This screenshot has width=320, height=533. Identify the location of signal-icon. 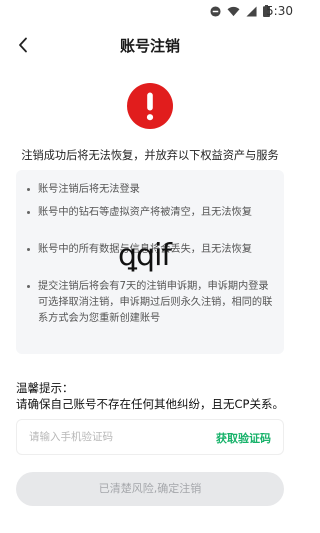
(251, 11).